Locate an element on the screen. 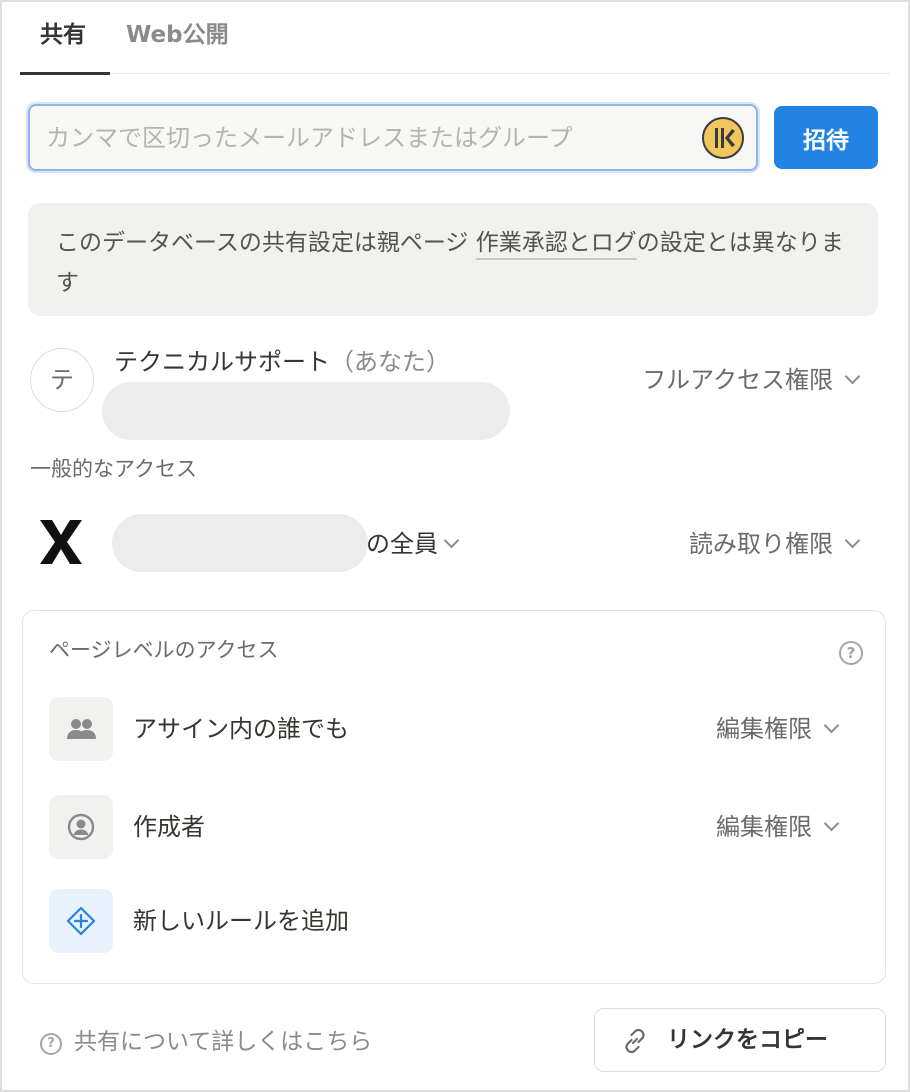 The height and width of the screenshot is (1092, 910). workspace-scope-dropdown: の全員 is located at coordinates (413, 544).